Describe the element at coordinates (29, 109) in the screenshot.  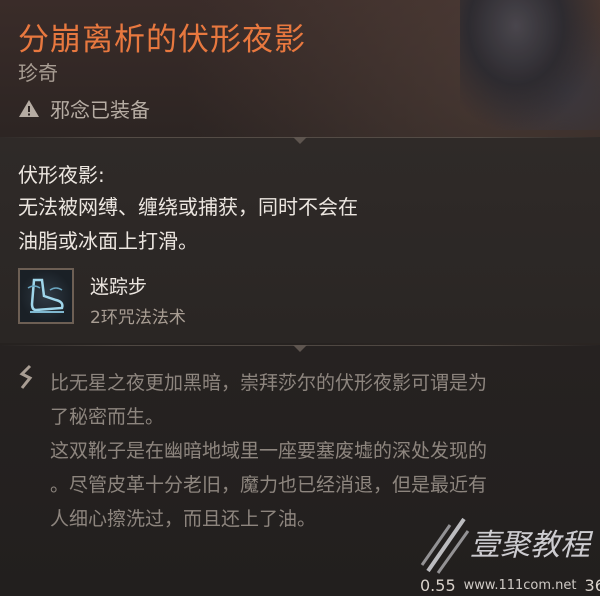
I see `warning-icon` at that location.